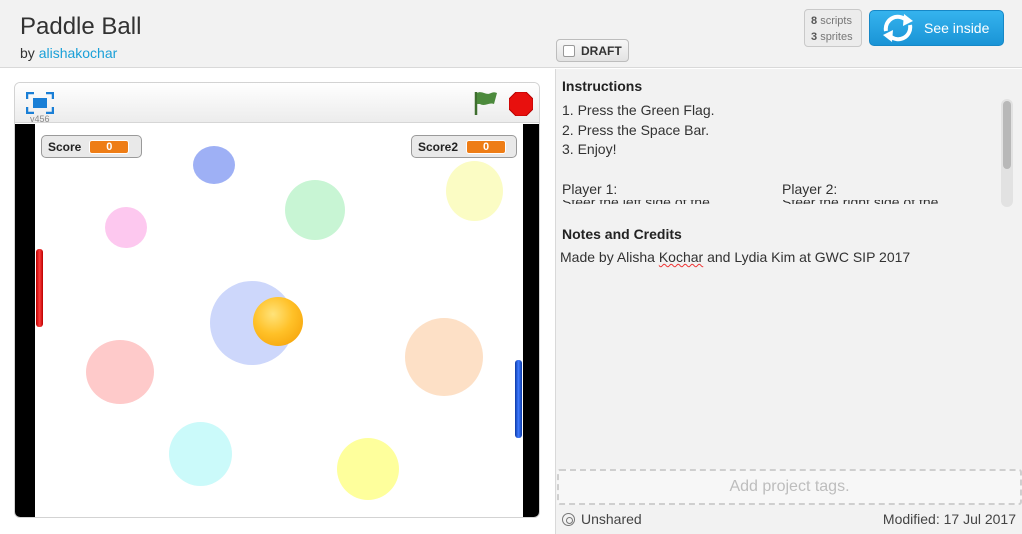 The image size is (1022, 534). What do you see at coordinates (898, 28) in the screenshot?
I see `remix-arrows-icon` at bounding box center [898, 28].